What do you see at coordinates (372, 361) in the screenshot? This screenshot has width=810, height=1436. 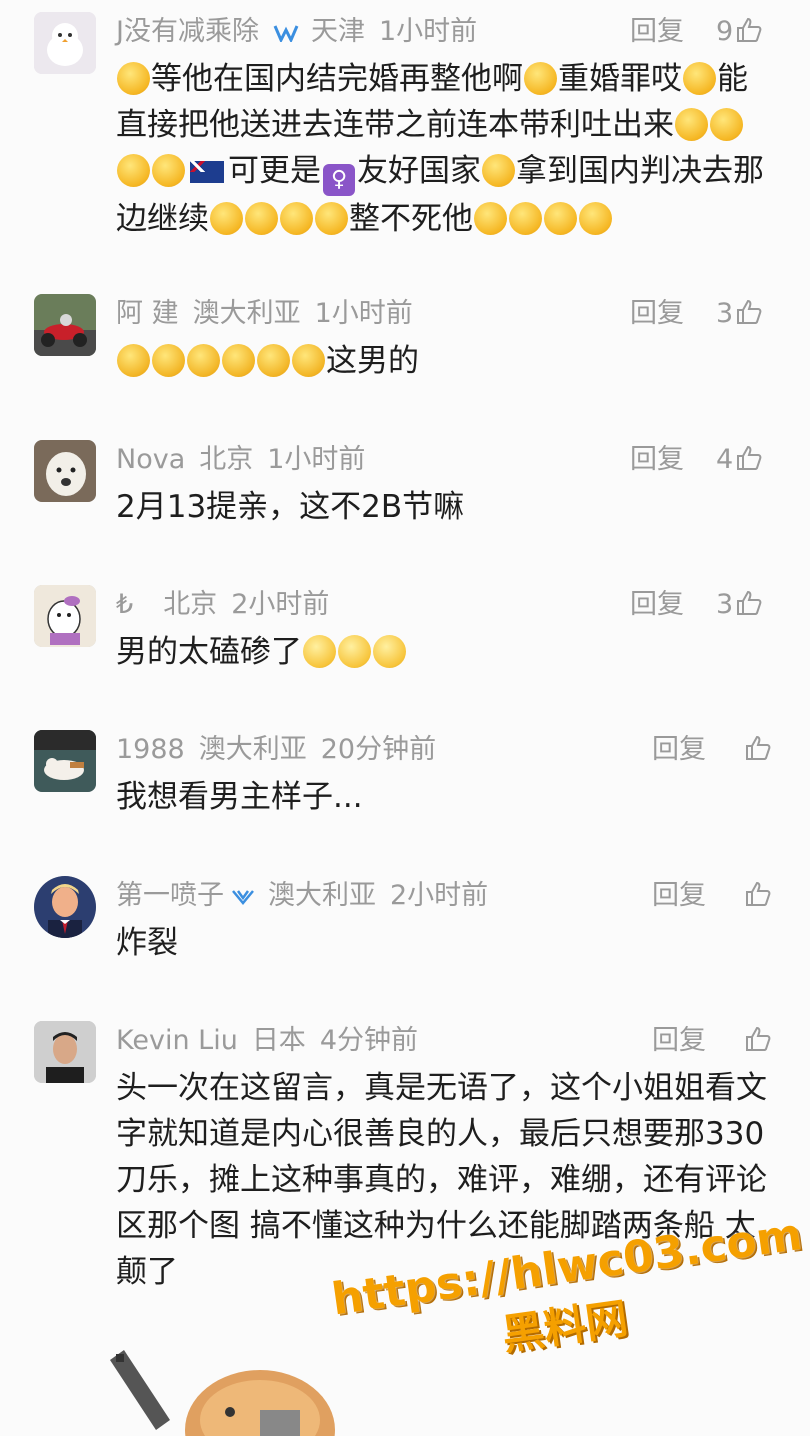 I see `comment-text: 这男的` at bounding box center [372, 361].